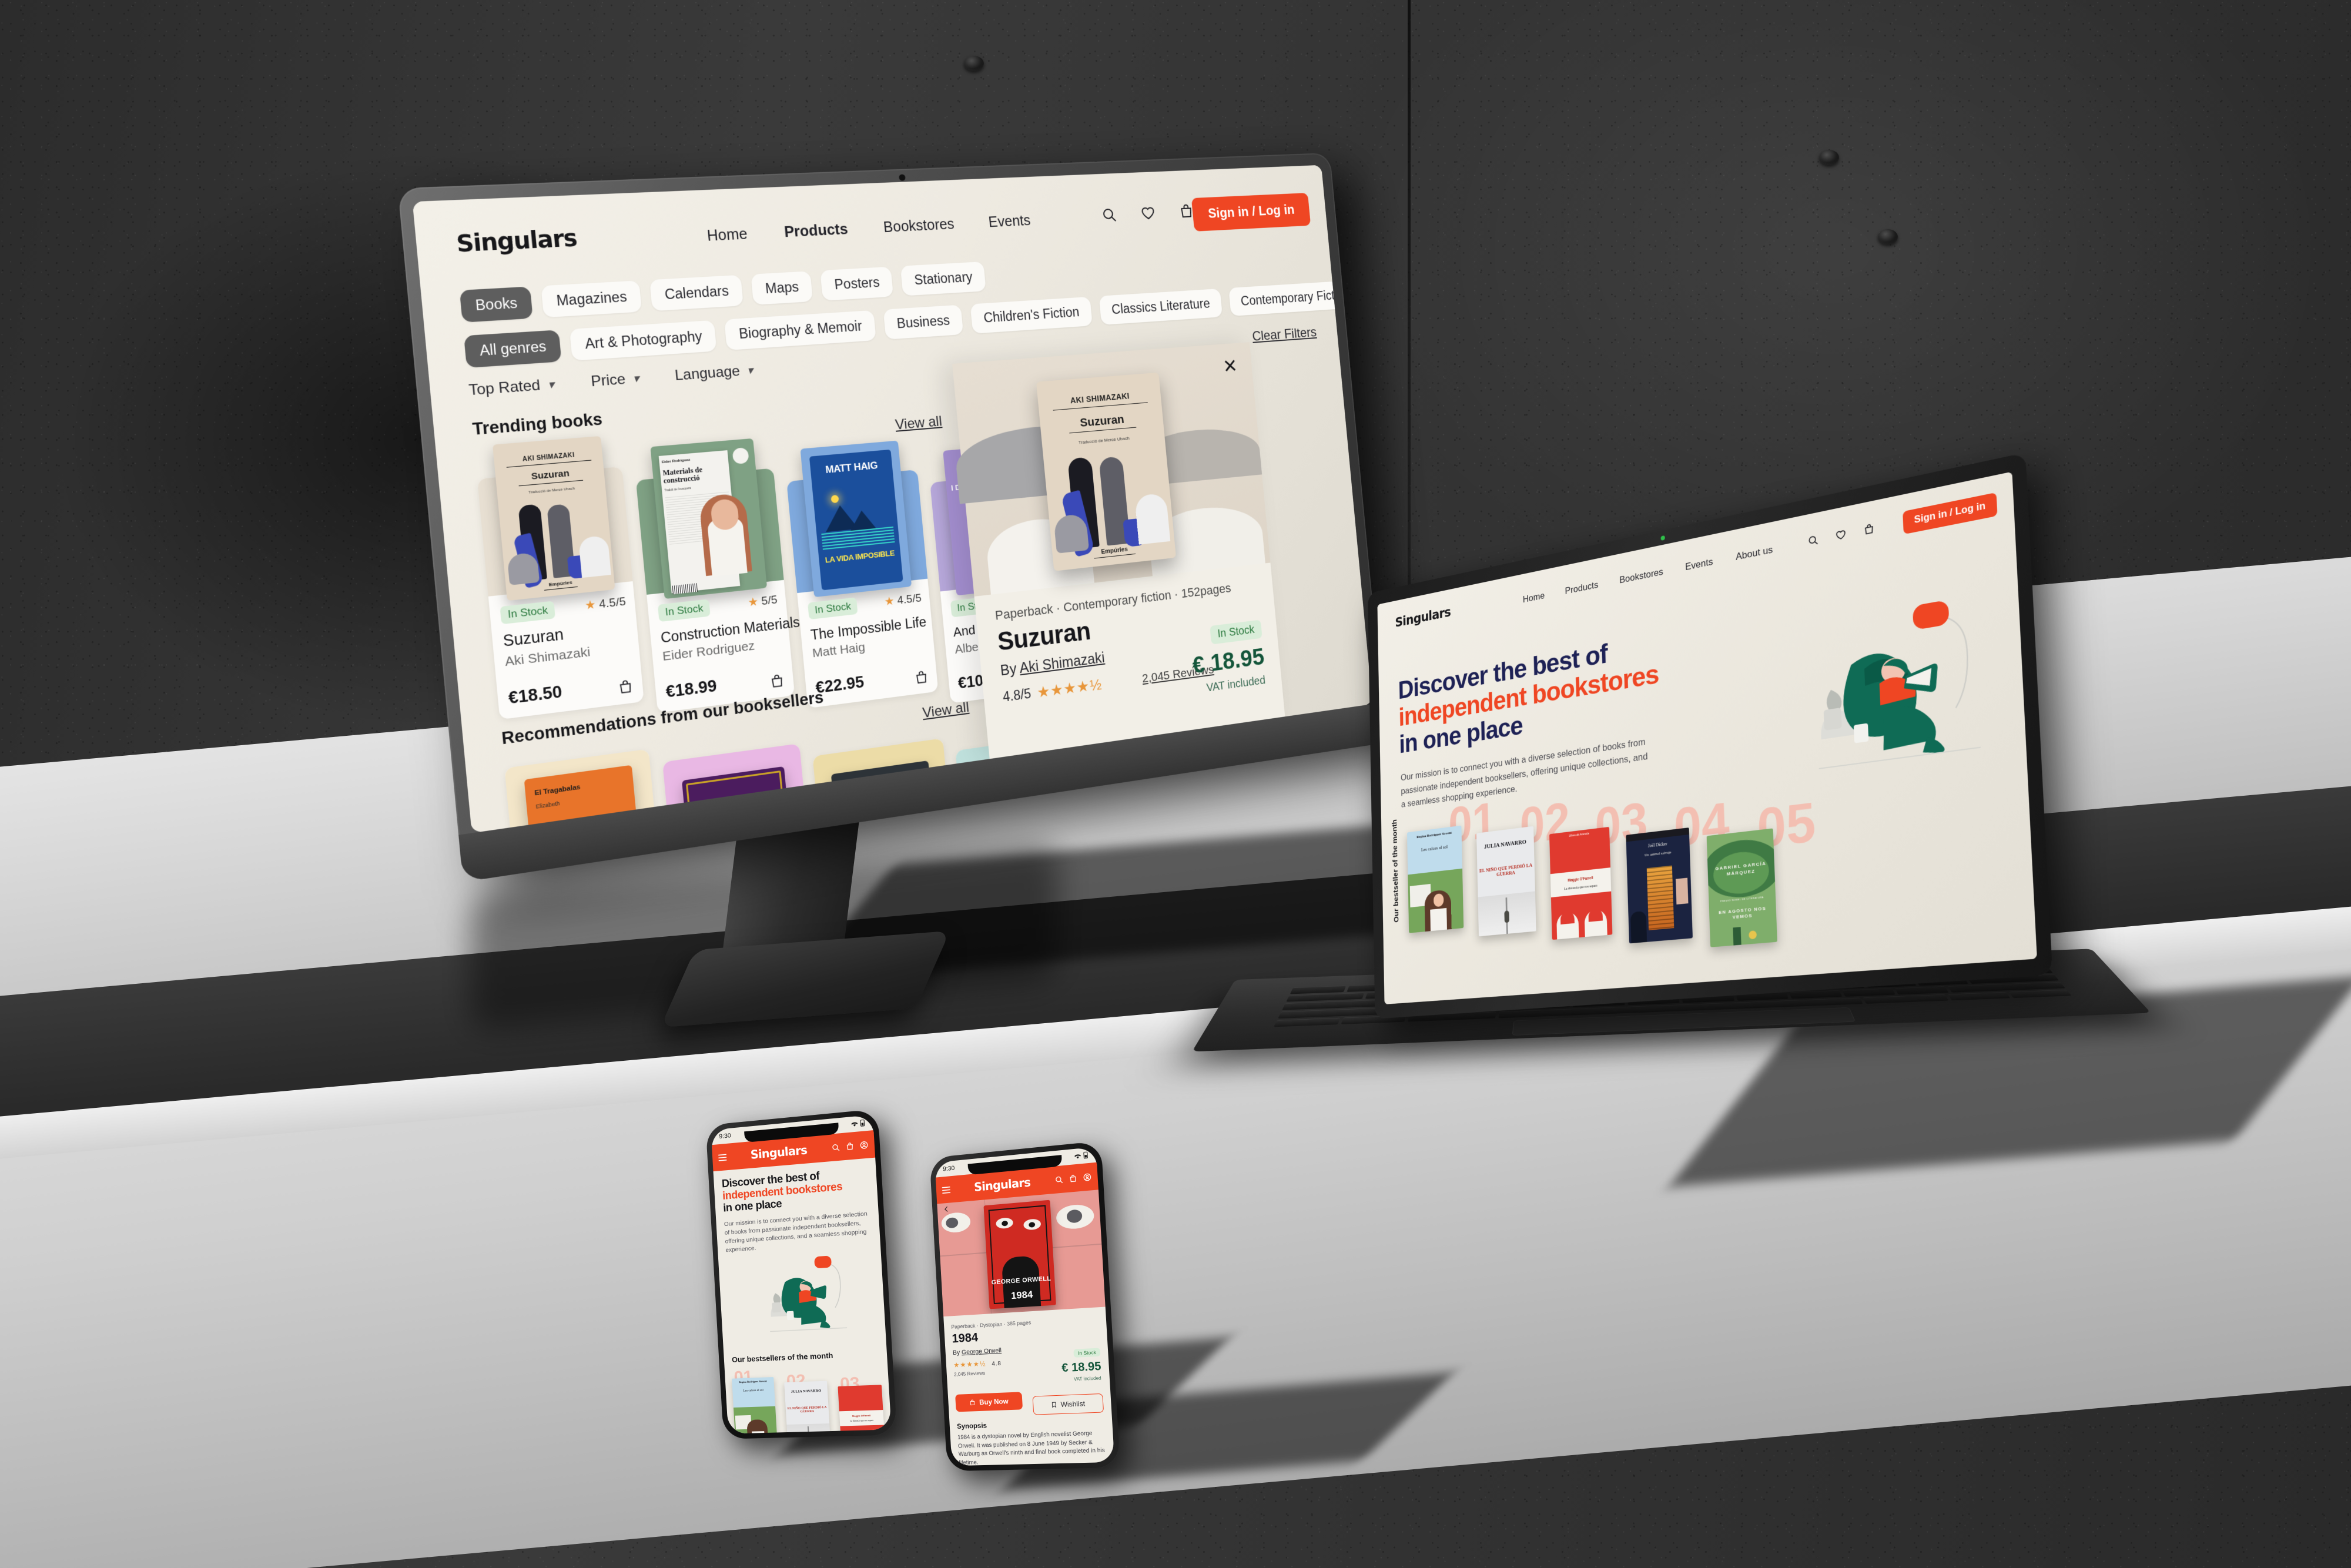 This screenshot has width=2351, height=1568. Describe the element at coordinates (971, 1425) in the screenshot. I see `synopsis-heading: Synopsis` at that location.